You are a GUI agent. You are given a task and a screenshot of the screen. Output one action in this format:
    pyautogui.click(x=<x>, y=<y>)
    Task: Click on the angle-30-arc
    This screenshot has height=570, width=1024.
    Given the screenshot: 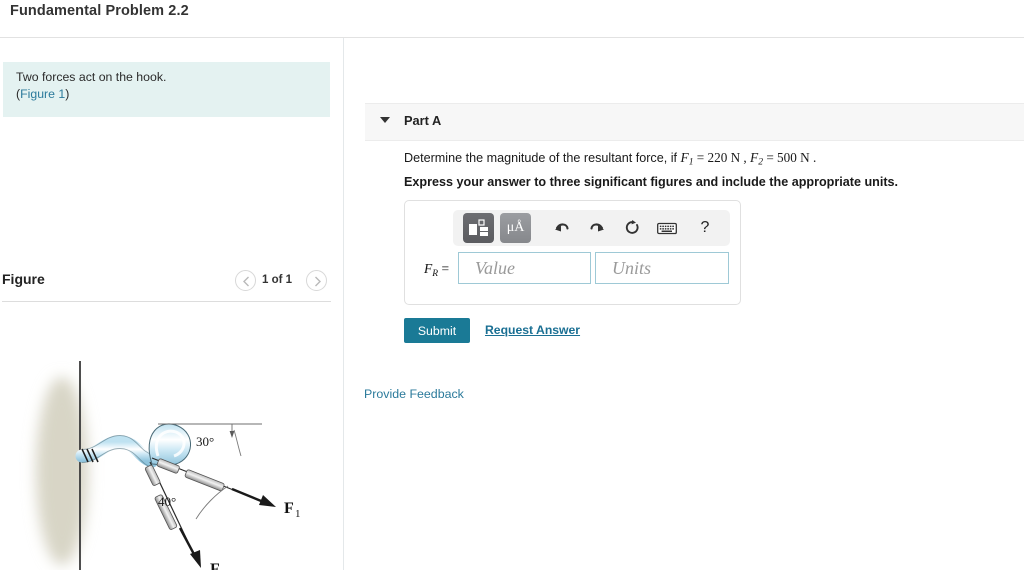 What is the action you would take?
    pyautogui.click(x=237, y=443)
    